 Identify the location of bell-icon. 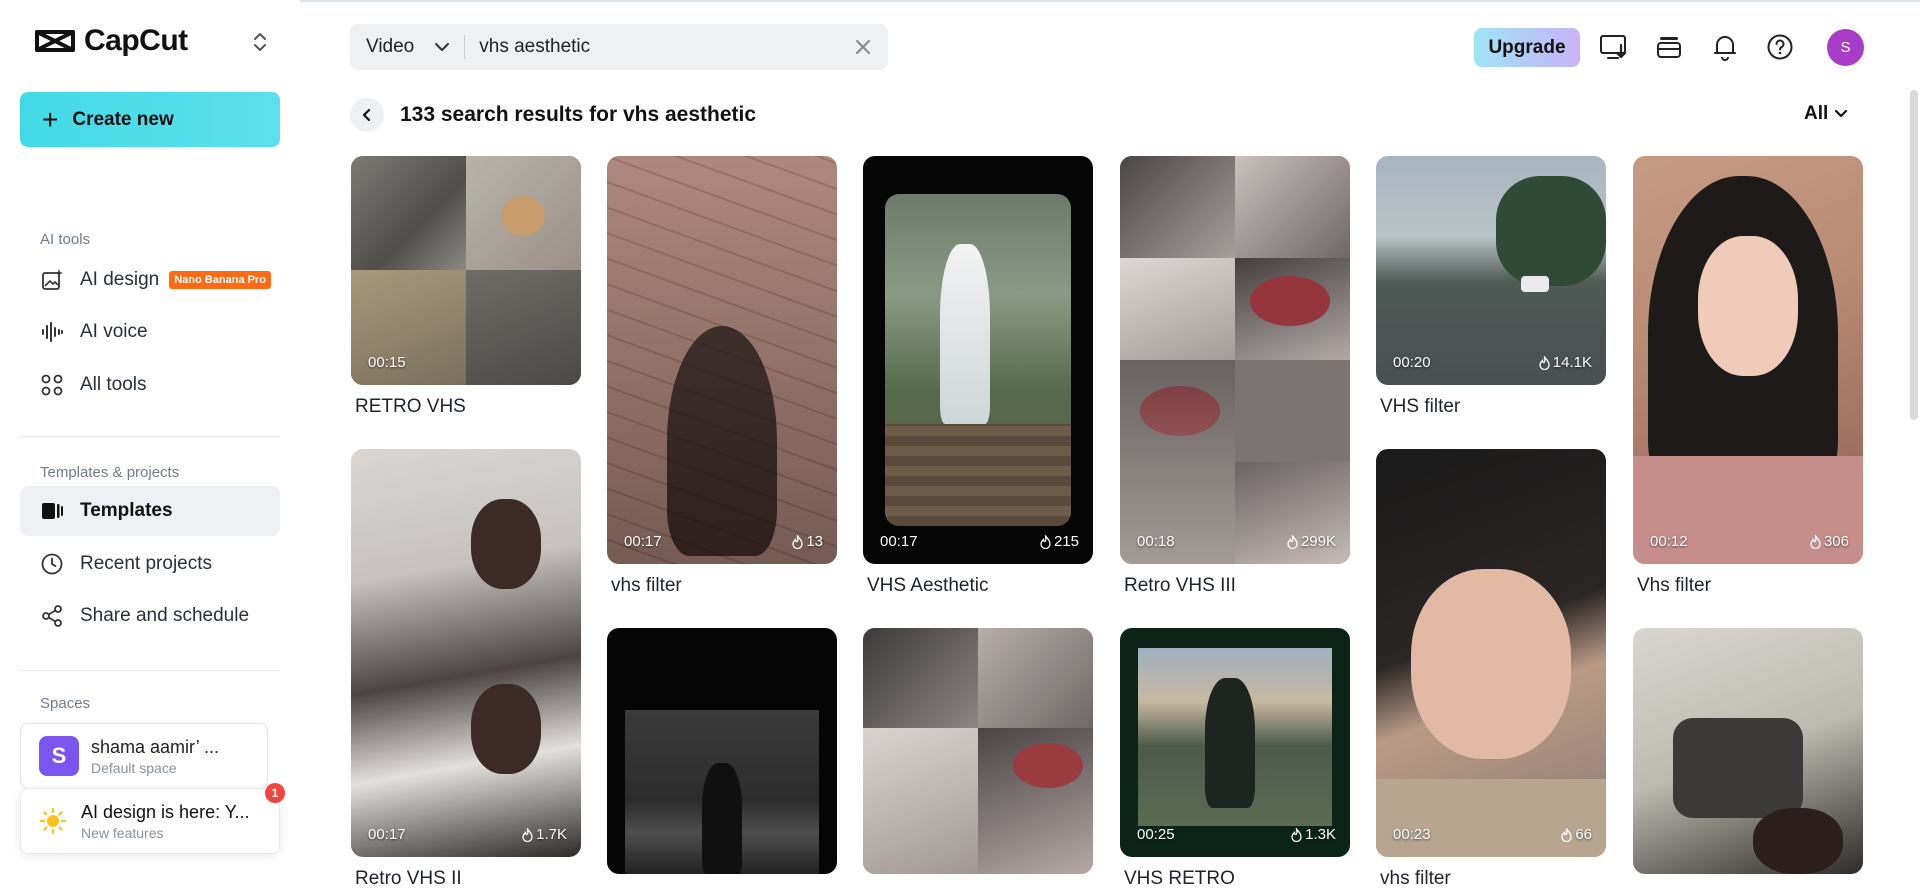
(1725, 47).